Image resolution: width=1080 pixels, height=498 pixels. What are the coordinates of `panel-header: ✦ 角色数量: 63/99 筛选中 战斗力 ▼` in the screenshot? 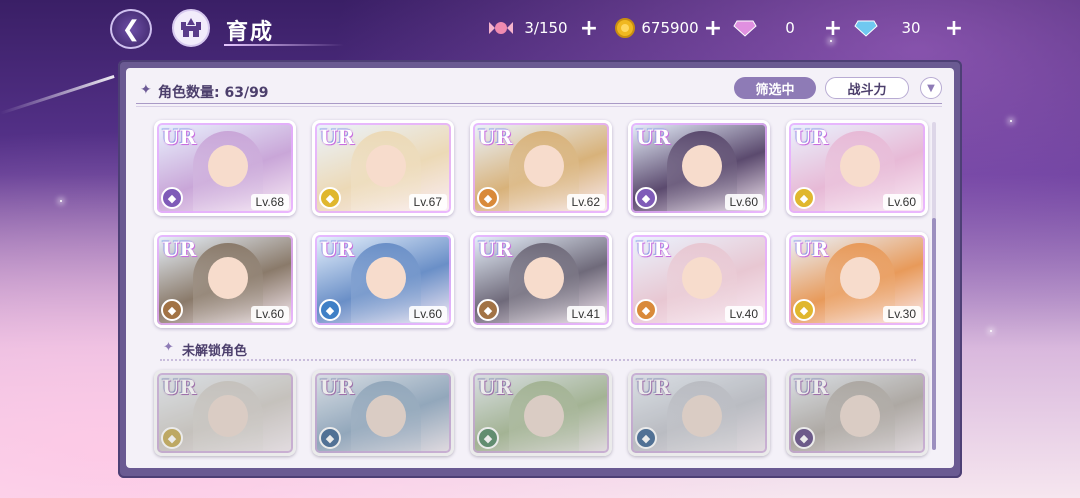 It's located at (540, 87).